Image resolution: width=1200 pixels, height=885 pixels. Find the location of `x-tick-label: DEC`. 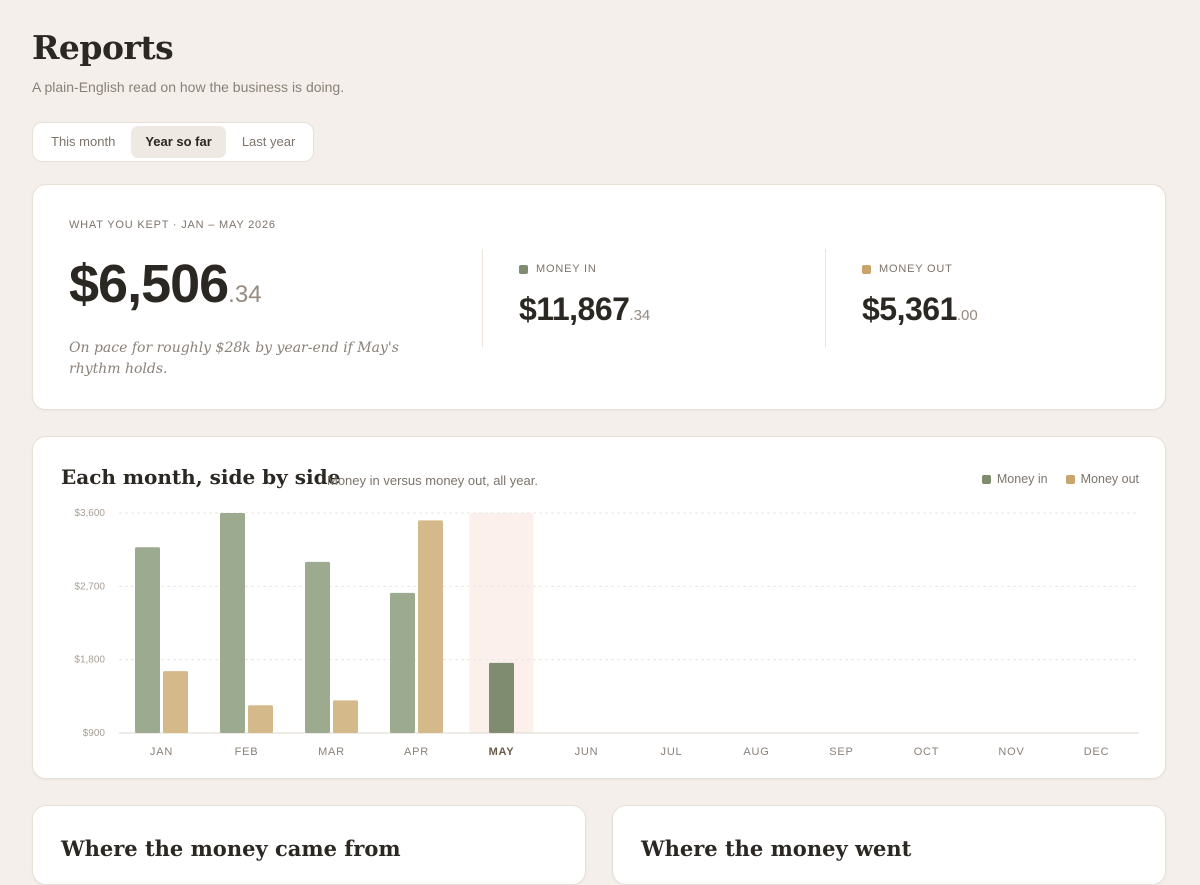

x-tick-label: DEC is located at coordinates (1097, 752).